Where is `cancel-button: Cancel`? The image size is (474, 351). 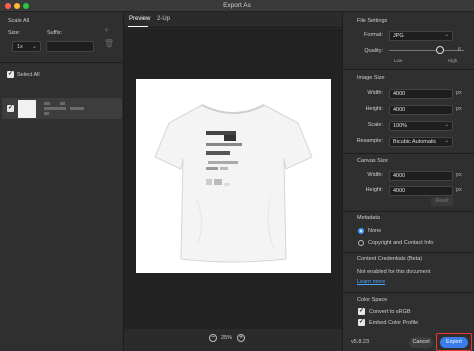 cancel-button: Cancel is located at coordinates (421, 342).